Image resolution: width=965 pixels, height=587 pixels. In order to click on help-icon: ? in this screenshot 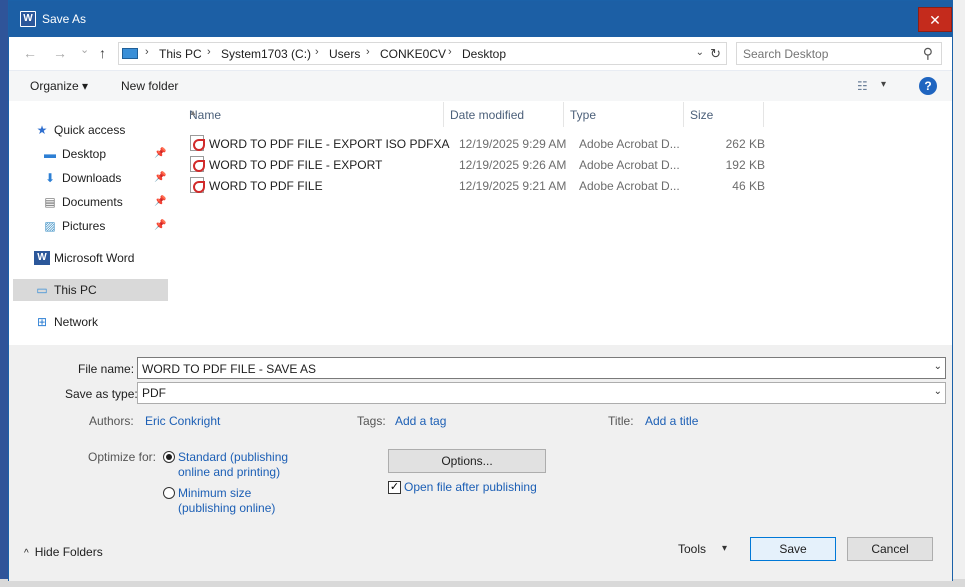, I will do `click(928, 86)`.